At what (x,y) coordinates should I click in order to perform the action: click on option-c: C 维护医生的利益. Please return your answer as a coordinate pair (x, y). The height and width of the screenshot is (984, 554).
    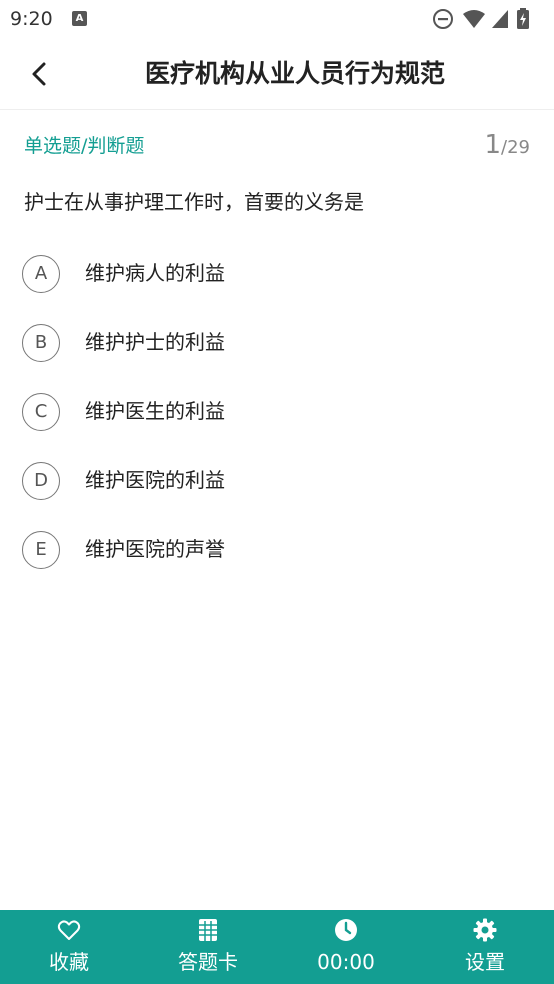
    Looking at the image, I should click on (277, 411).